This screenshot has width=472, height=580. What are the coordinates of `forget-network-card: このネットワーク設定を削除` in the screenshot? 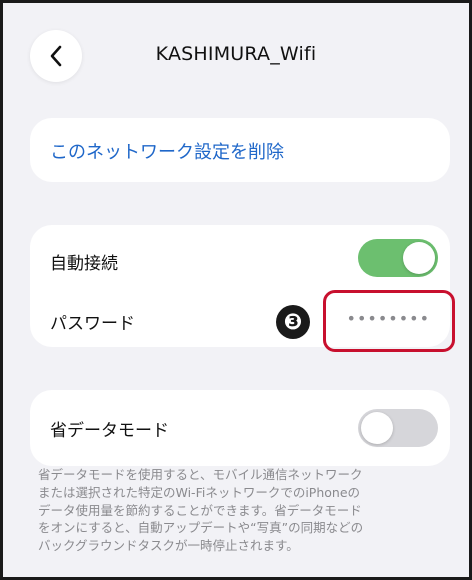 It's located at (240, 150).